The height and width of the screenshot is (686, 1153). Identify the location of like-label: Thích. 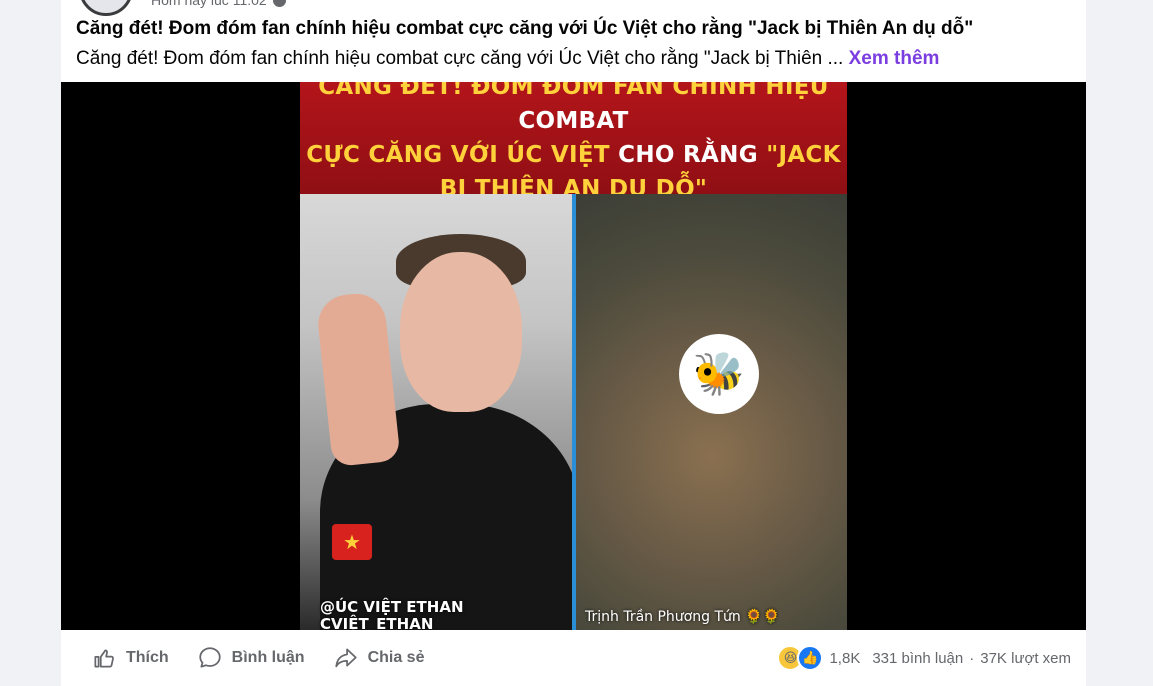
(147, 657).